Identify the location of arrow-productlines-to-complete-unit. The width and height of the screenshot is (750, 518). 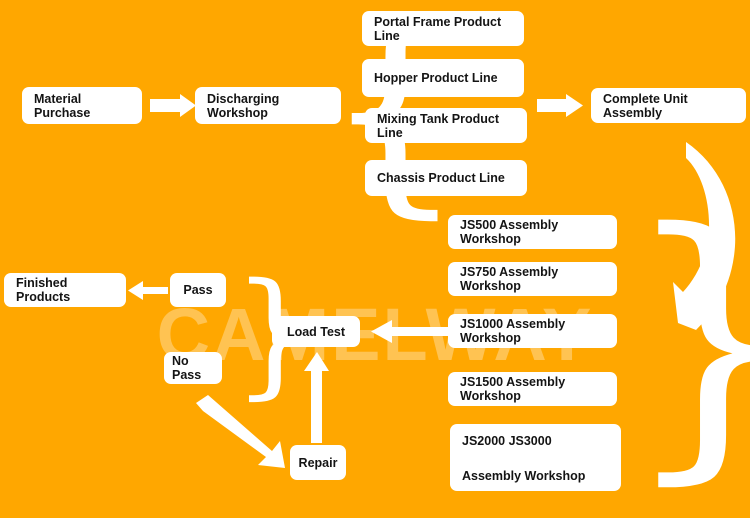
(560, 105).